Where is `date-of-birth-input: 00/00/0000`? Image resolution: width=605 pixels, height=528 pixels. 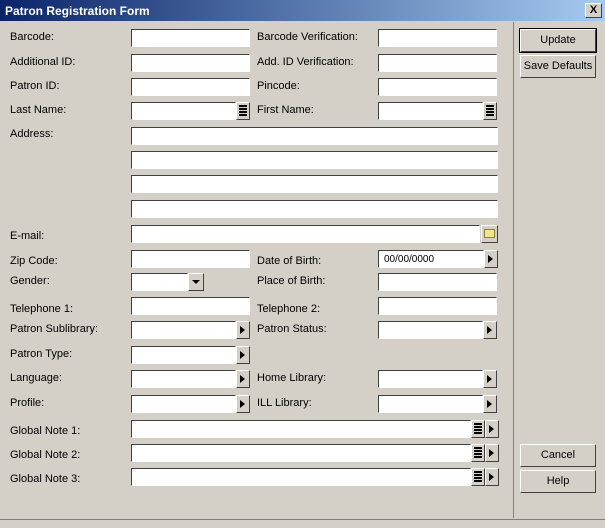 date-of-birth-input: 00/00/0000 is located at coordinates (431, 259).